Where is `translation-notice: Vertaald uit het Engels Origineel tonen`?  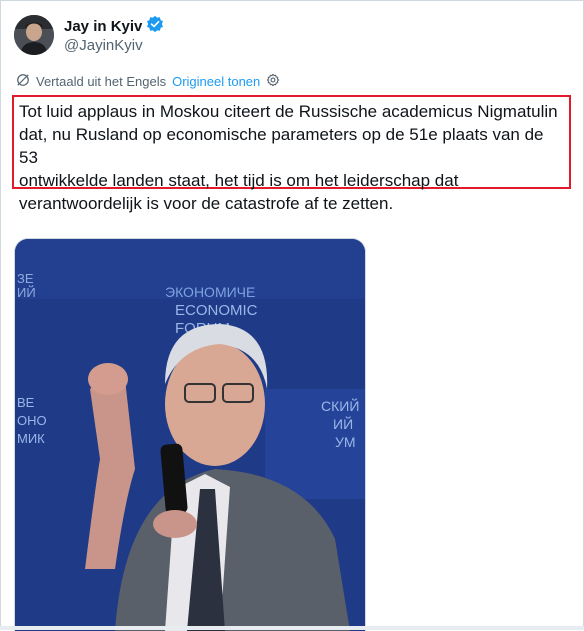 translation-notice: Vertaald uit het Engels Origineel tonen is located at coordinates (148, 81).